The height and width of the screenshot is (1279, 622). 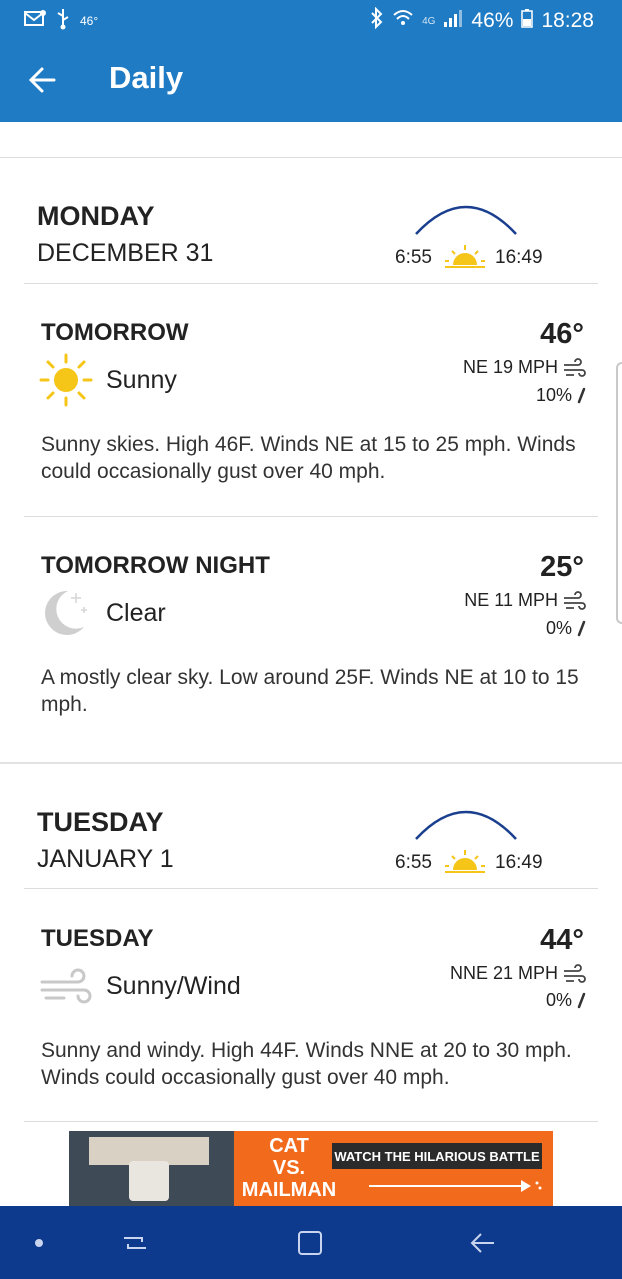 What do you see at coordinates (429, 21) in the screenshot?
I see `network-type: 4G` at bounding box center [429, 21].